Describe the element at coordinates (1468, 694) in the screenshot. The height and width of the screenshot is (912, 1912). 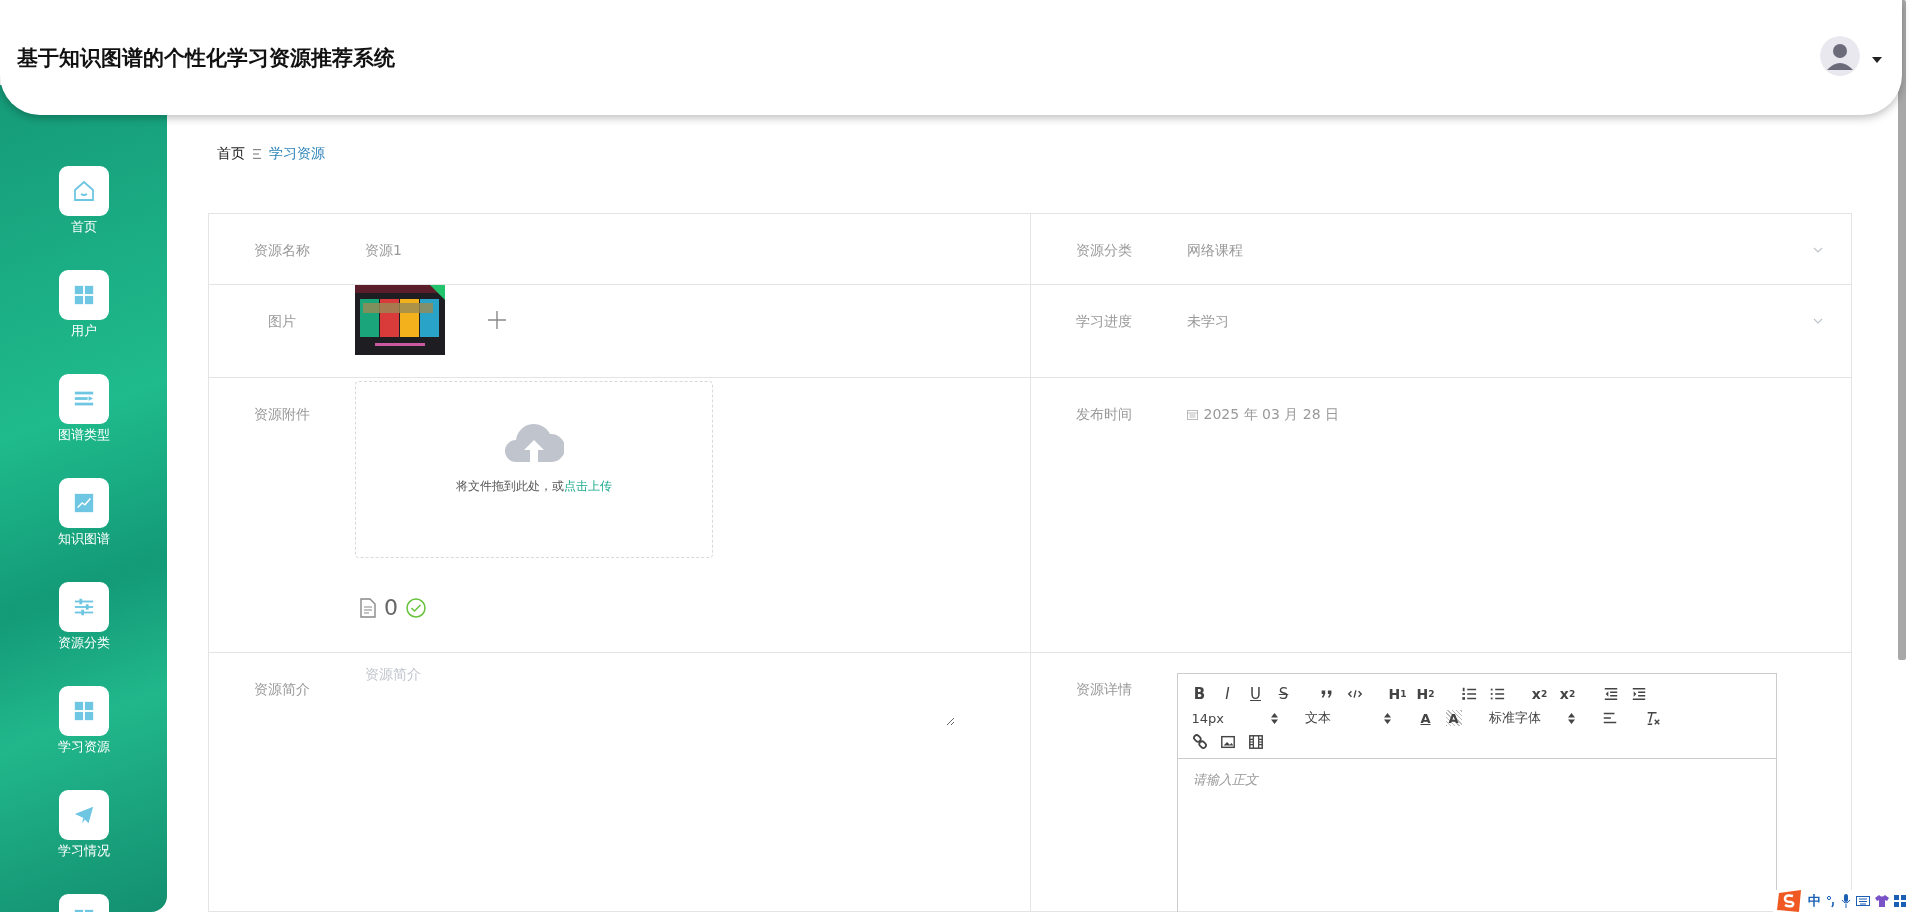
I see `numbered-list-icon` at that location.